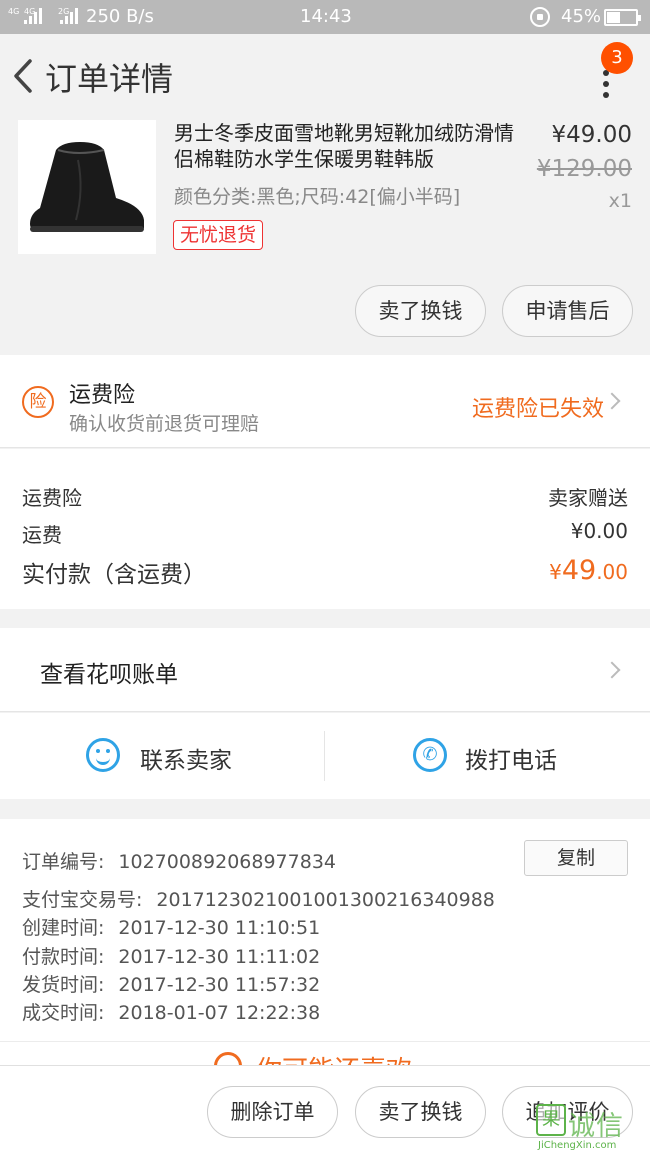 The height and width of the screenshot is (1155, 650). Describe the element at coordinates (325, 900) in the screenshot. I see `alipay-number: 2017123021001001300216340988` at that location.